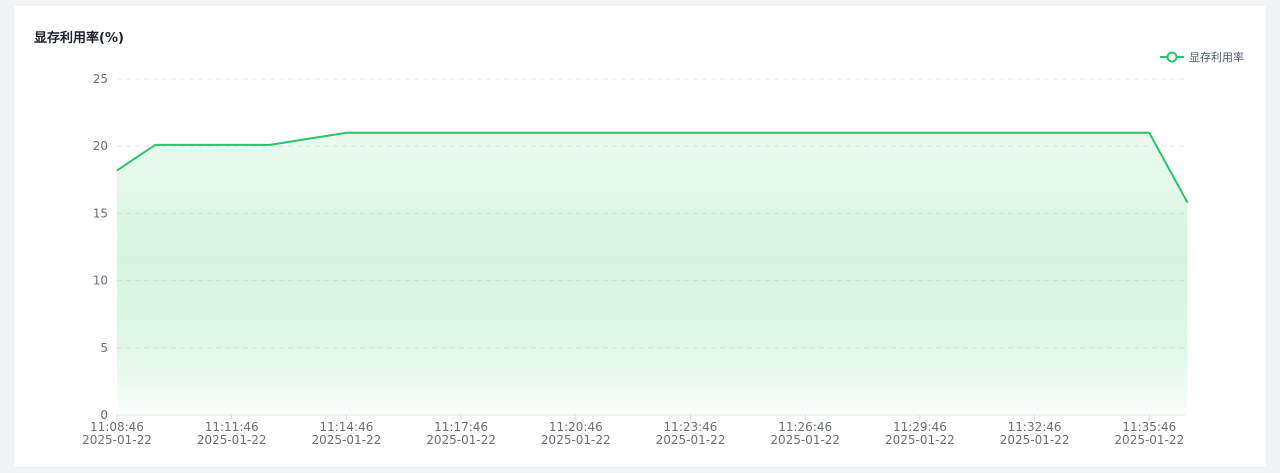  I want to click on y-tick-label: 15, so click(100, 213).